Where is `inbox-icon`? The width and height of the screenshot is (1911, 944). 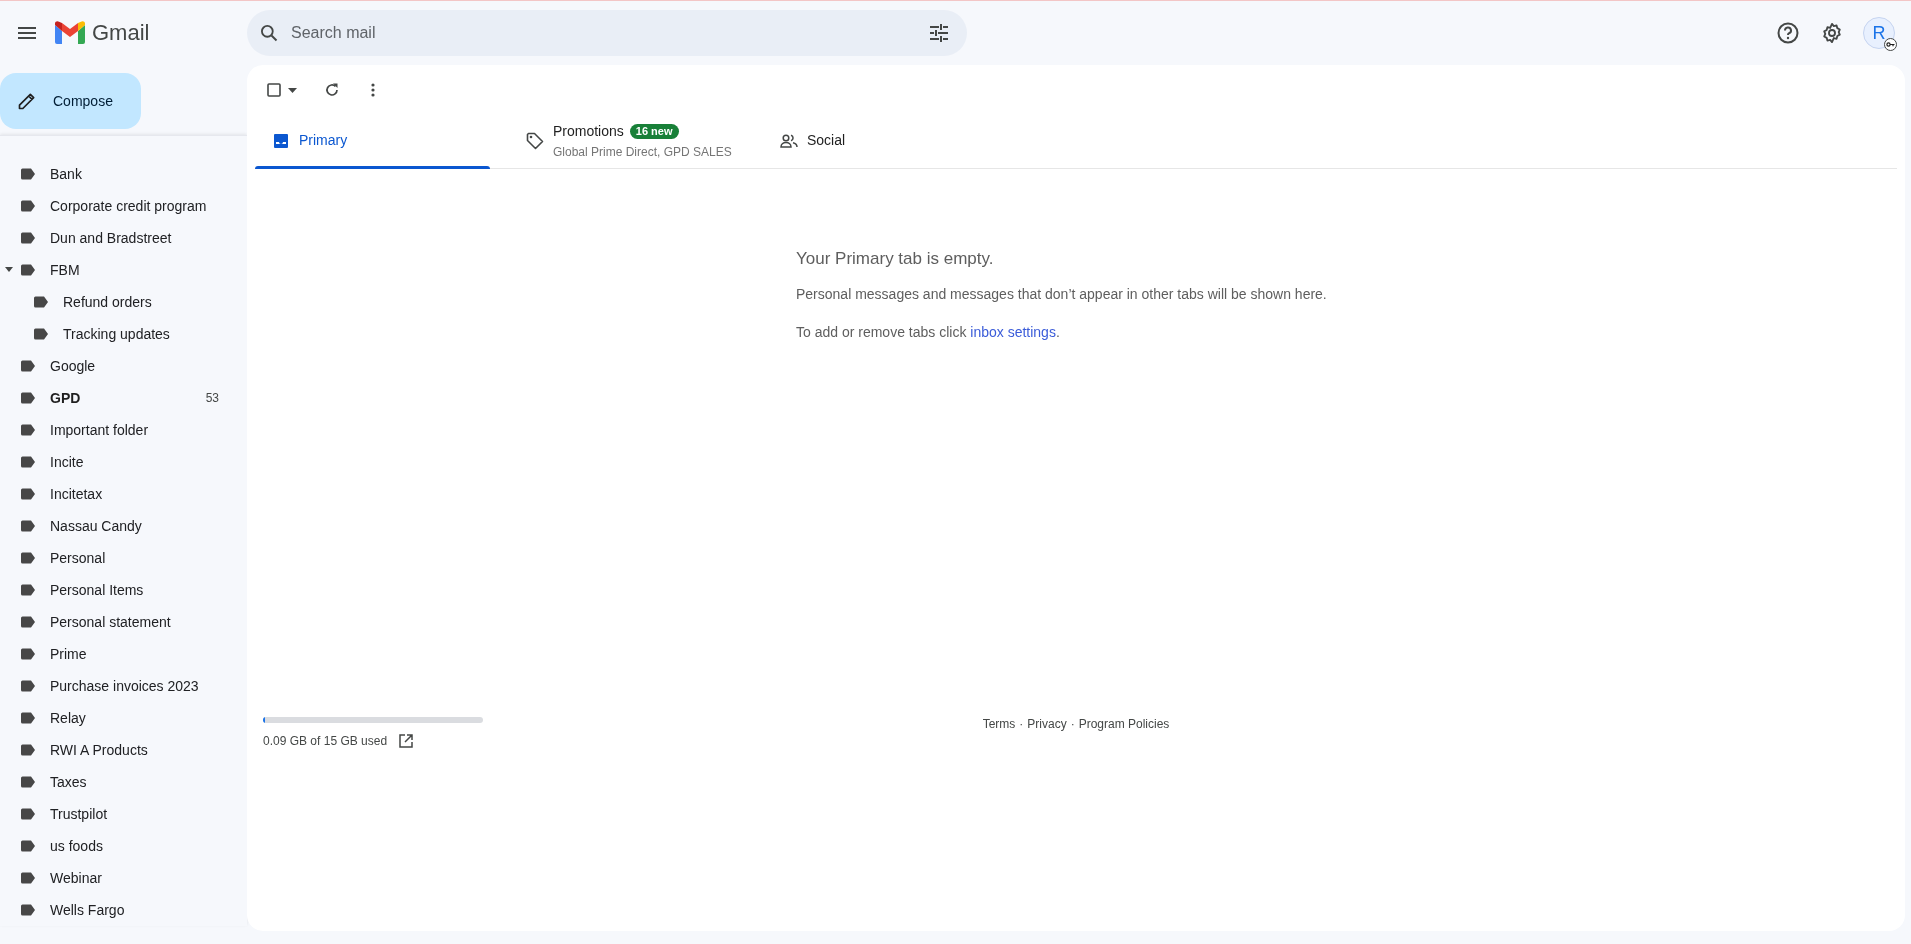
inbox-icon is located at coordinates (281, 140).